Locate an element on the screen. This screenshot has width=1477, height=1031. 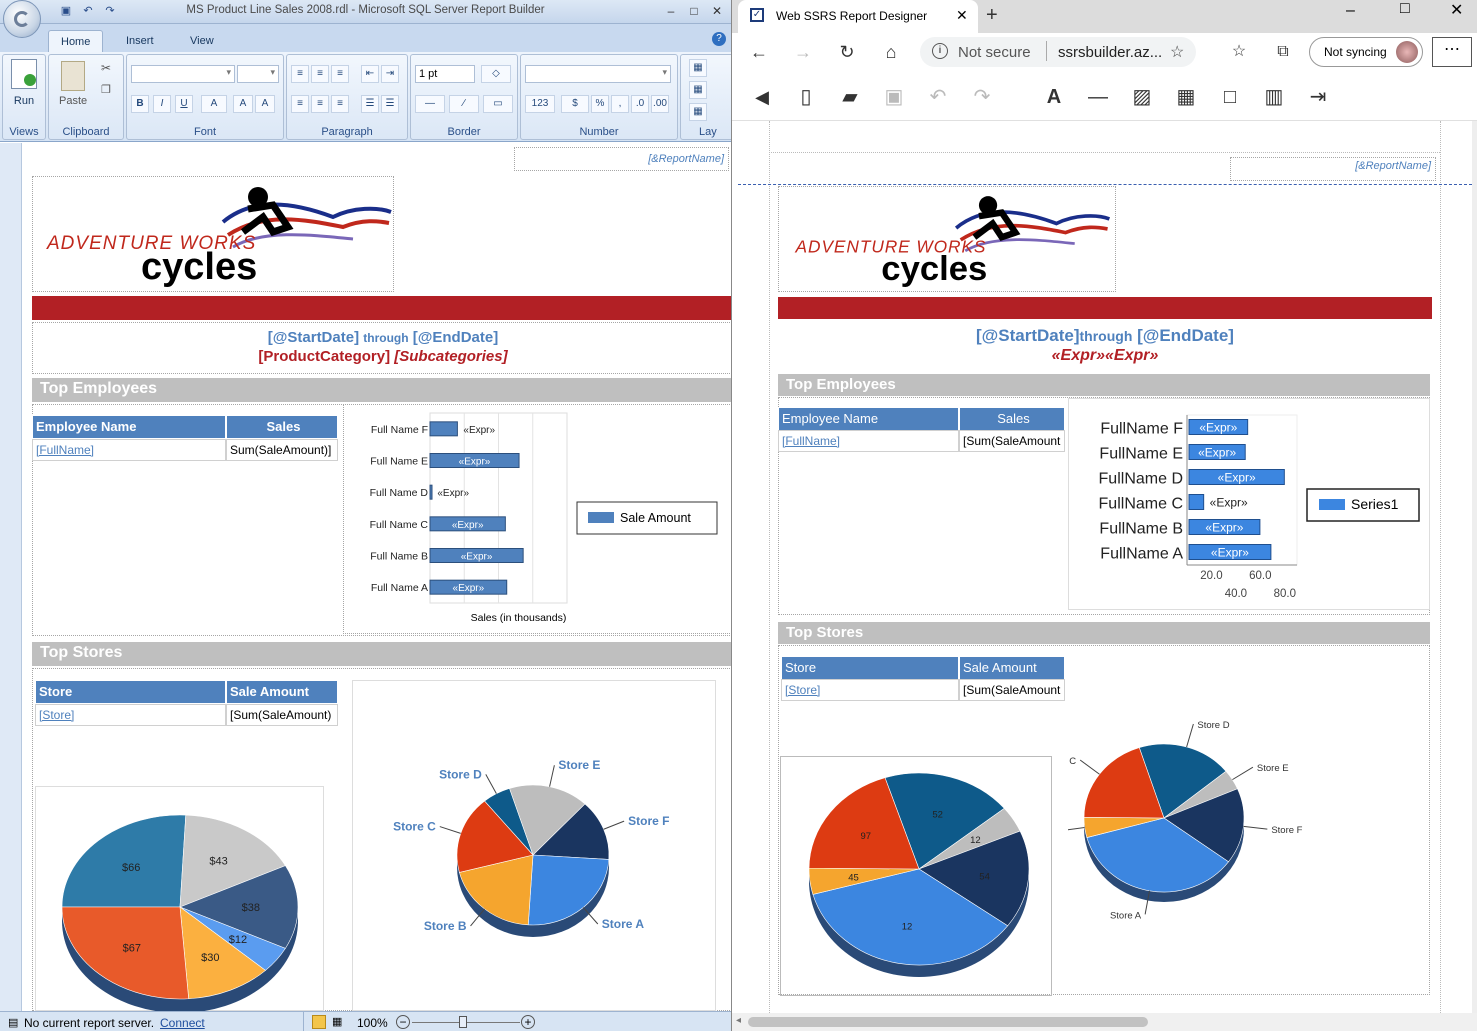
new-tab-icon: + is located at coordinates (992, 15).